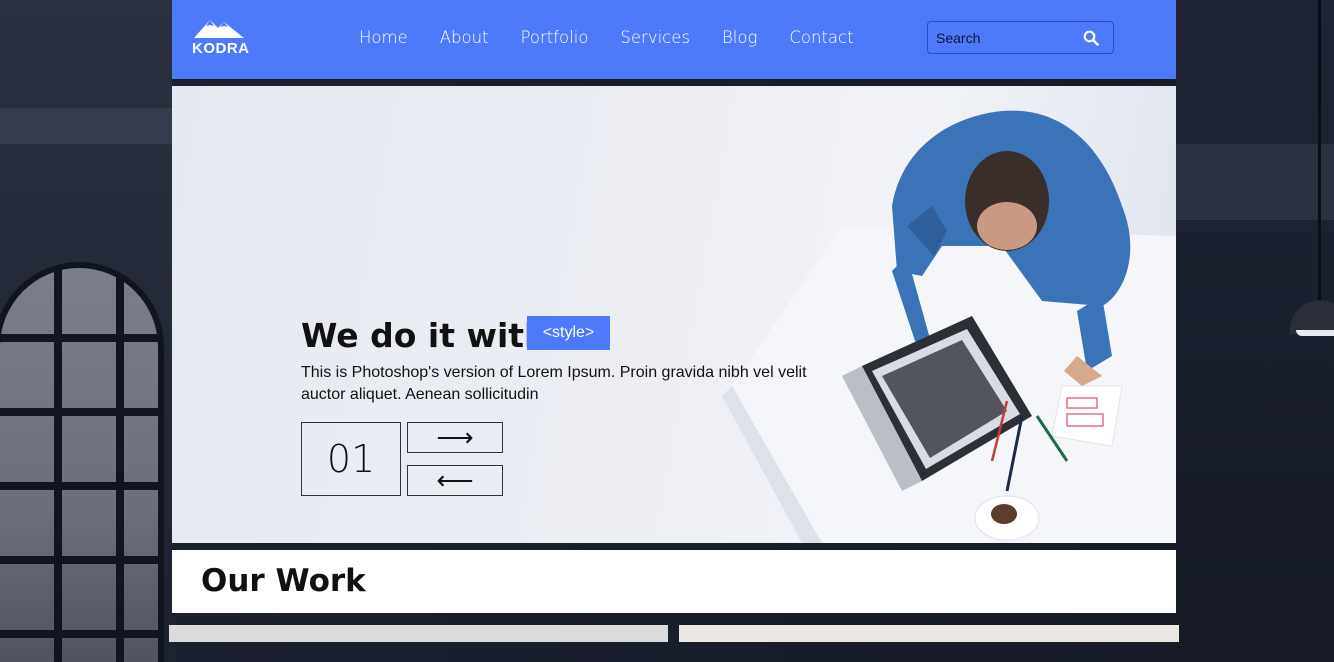  What do you see at coordinates (555, 37) in the screenshot?
I see `nav-item-portfolio: Portfolio` at bounding box center [555, 37].